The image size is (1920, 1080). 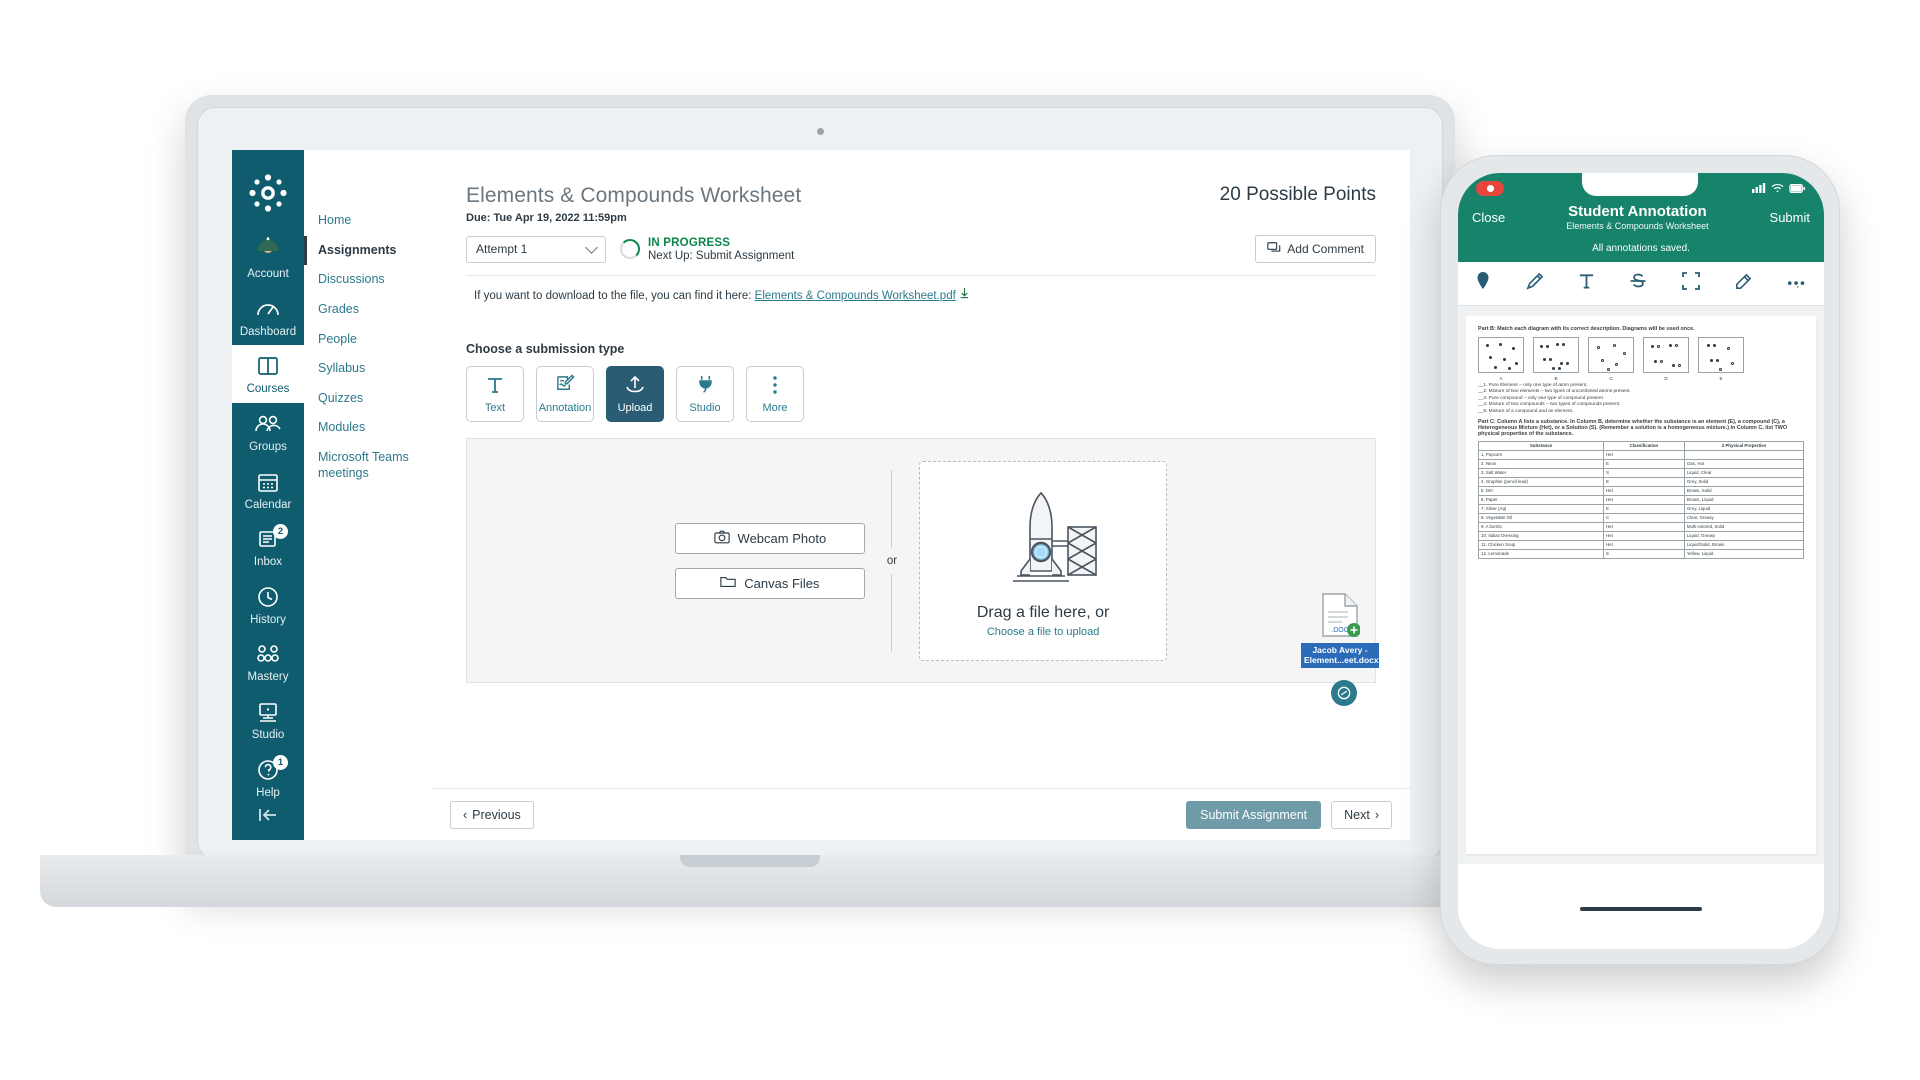 What do you see at coordinates (820, 131) in the screenshot?
I see `webcam-dot-icon` at bounding box center [820, 131].